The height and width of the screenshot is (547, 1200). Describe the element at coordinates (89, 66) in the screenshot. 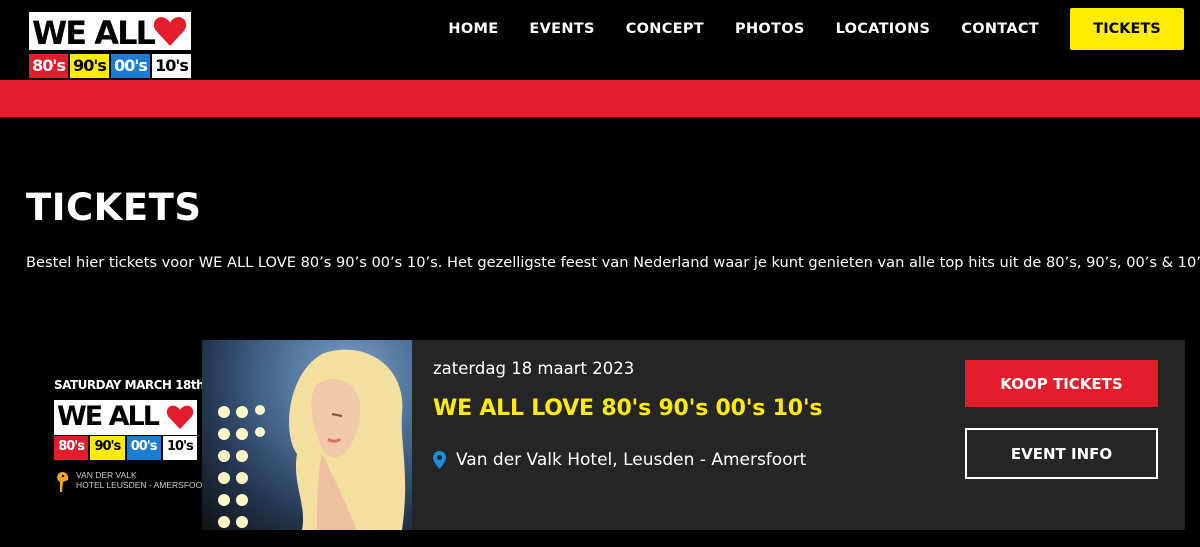

I see `era-90s: 90's` at that location.